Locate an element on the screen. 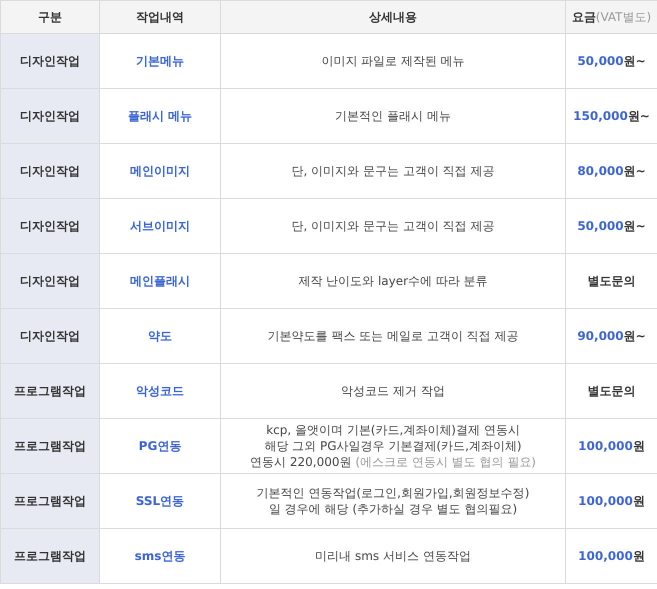  task-cell: 메인플래시 is located at coordinates (160, 281).